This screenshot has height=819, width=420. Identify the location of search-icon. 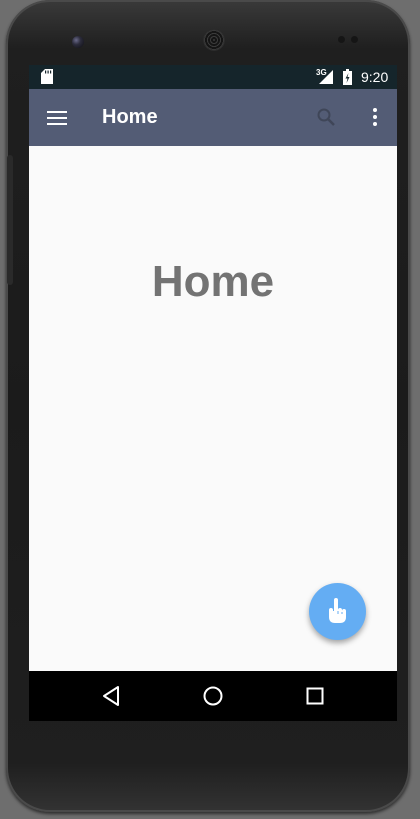
(326, 117).